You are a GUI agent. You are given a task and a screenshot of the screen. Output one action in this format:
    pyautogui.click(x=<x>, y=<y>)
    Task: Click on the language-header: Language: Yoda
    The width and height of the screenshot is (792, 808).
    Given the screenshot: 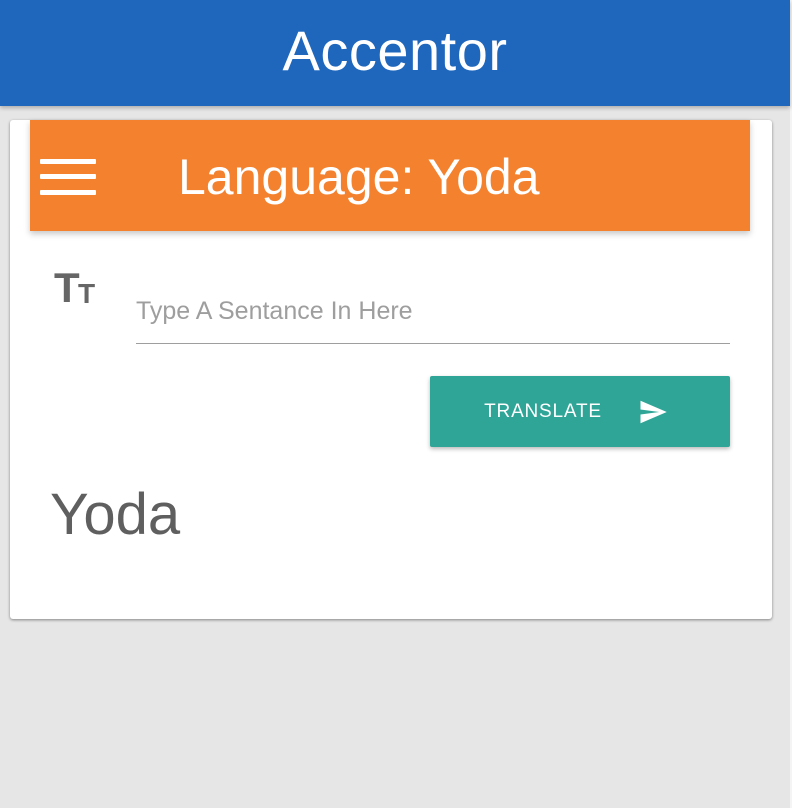 What is the action you would take?
    pyautogui.click(x=390, y=175)
    